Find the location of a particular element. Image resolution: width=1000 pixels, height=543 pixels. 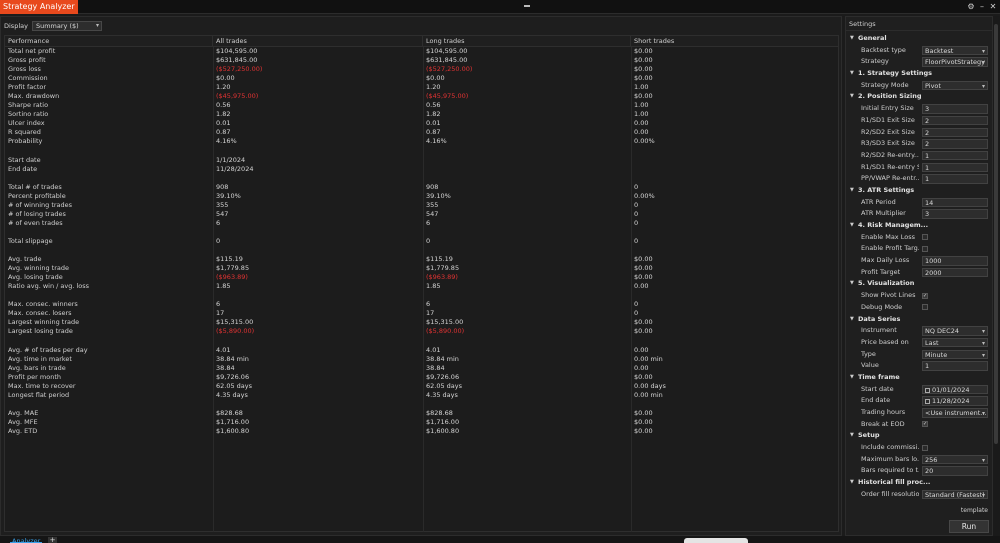

cell-long-trades: 62.05 days is located at coordinates (444, 385).